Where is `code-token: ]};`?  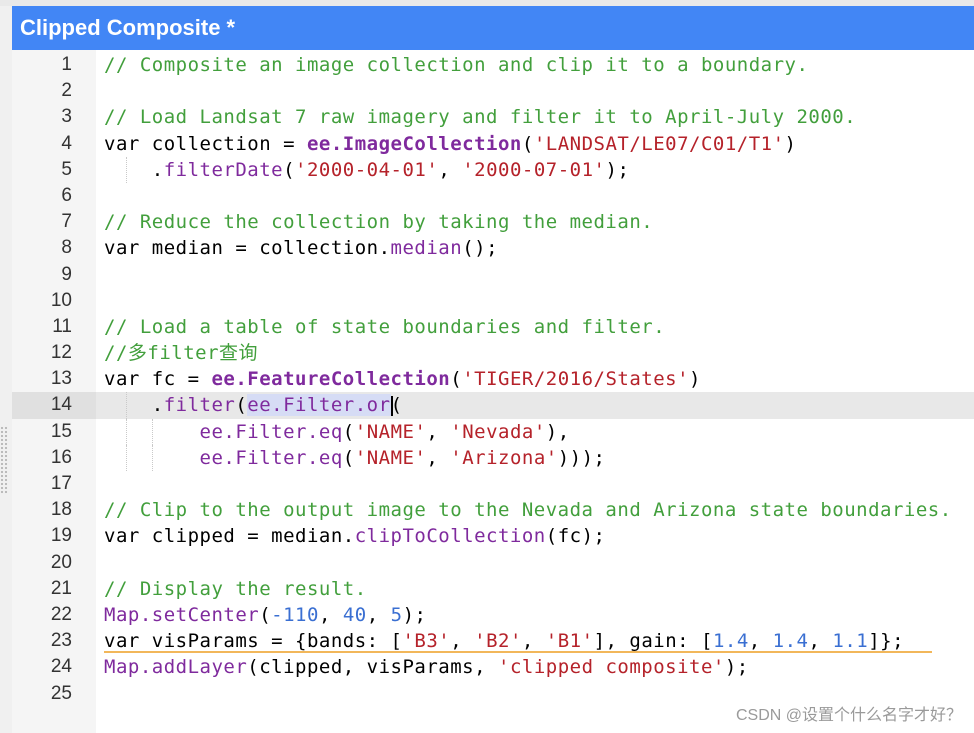 code-token: ]}; is located at coordinates (886, 641).